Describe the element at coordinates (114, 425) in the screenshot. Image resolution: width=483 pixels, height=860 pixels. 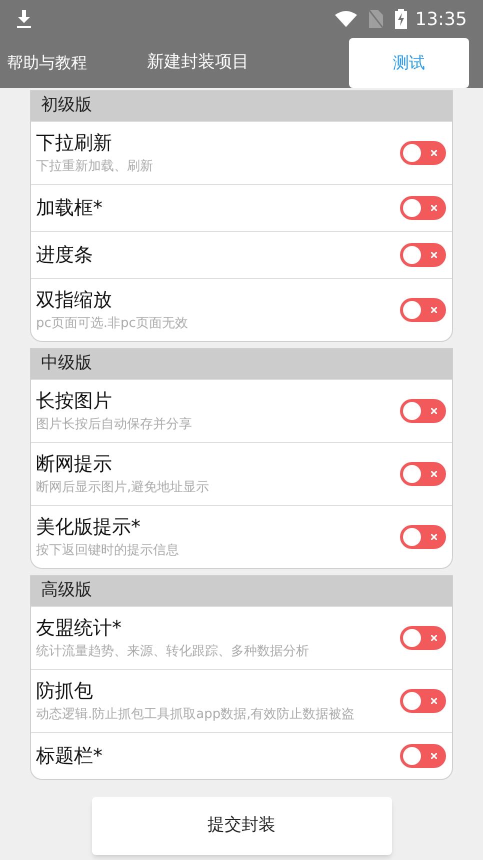
I see `option-description: 图片长按后自动保存并分享` at that location.